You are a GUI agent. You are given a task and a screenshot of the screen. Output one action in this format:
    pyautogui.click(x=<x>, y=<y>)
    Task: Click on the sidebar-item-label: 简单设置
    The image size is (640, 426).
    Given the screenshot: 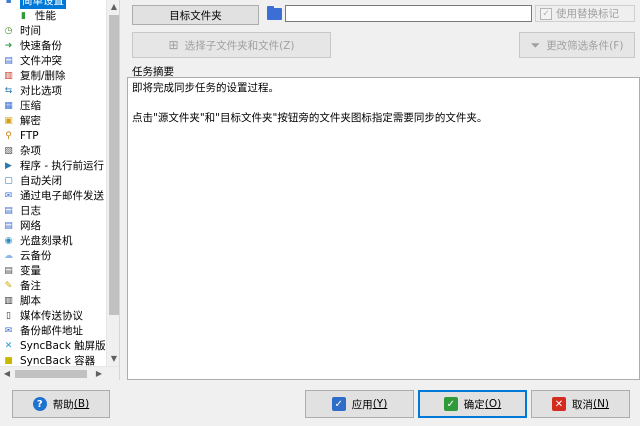 What is the action you would take?
    pyautogui.click(x=43, y=4)
    